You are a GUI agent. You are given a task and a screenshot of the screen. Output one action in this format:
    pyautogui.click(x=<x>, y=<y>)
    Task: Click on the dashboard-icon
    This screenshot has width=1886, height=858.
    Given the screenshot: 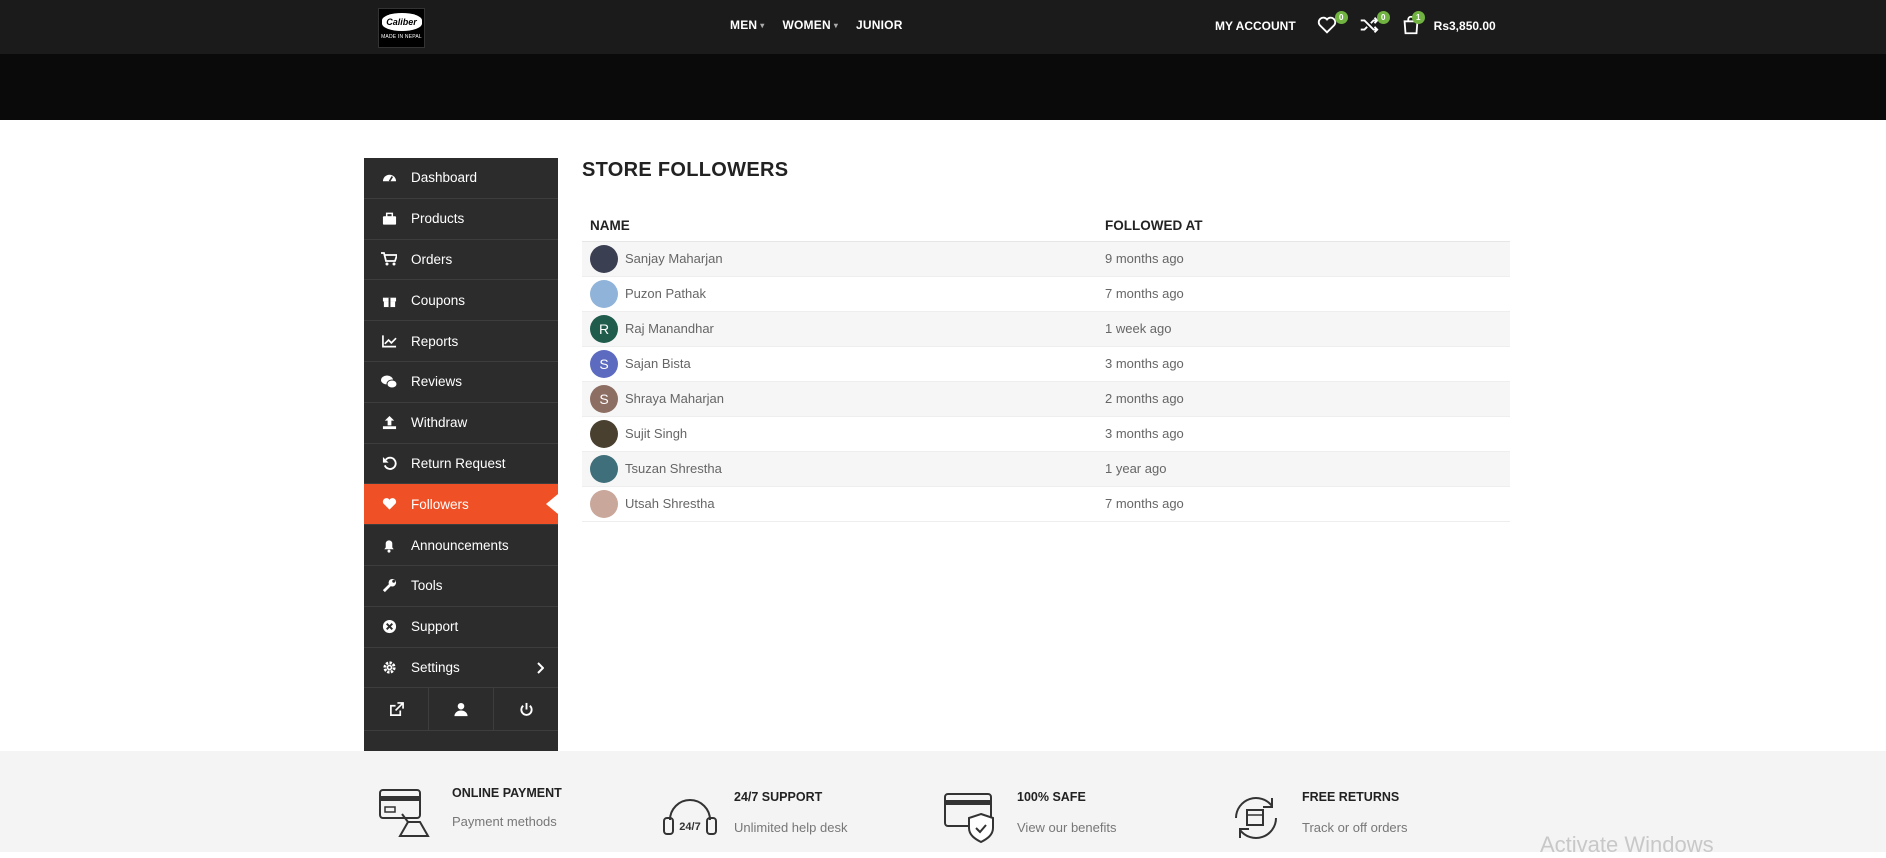 What is the action you would take?
    pyautogui.click(x=389, y=178)
    